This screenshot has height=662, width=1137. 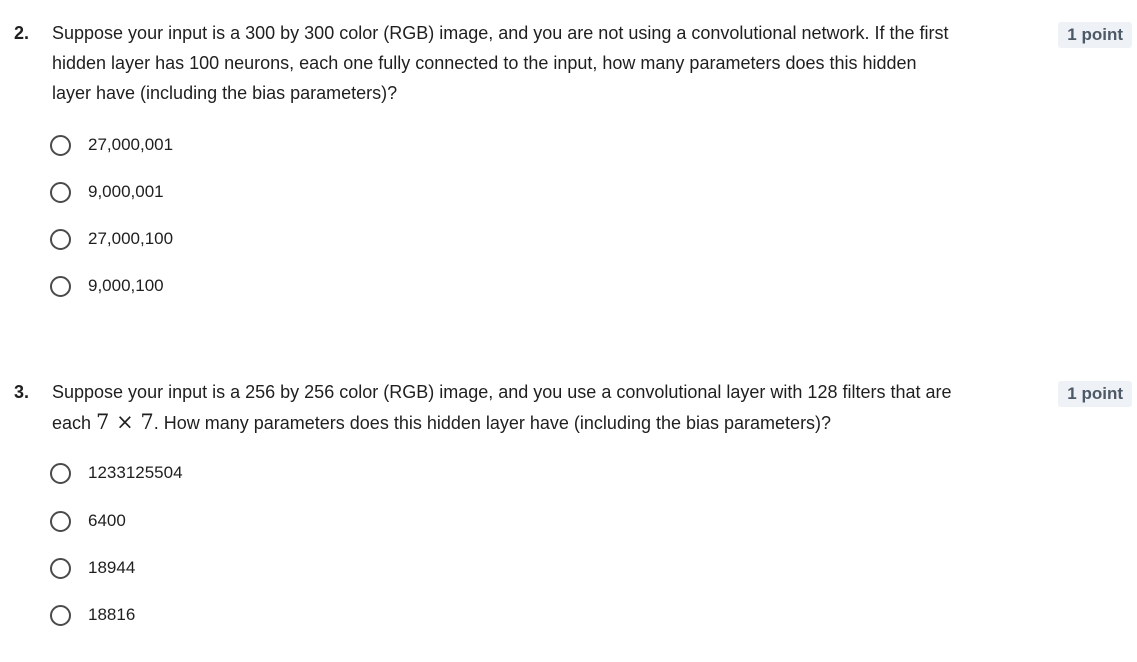 I want to click on option-label: 18944, so click(x=112, y=567).